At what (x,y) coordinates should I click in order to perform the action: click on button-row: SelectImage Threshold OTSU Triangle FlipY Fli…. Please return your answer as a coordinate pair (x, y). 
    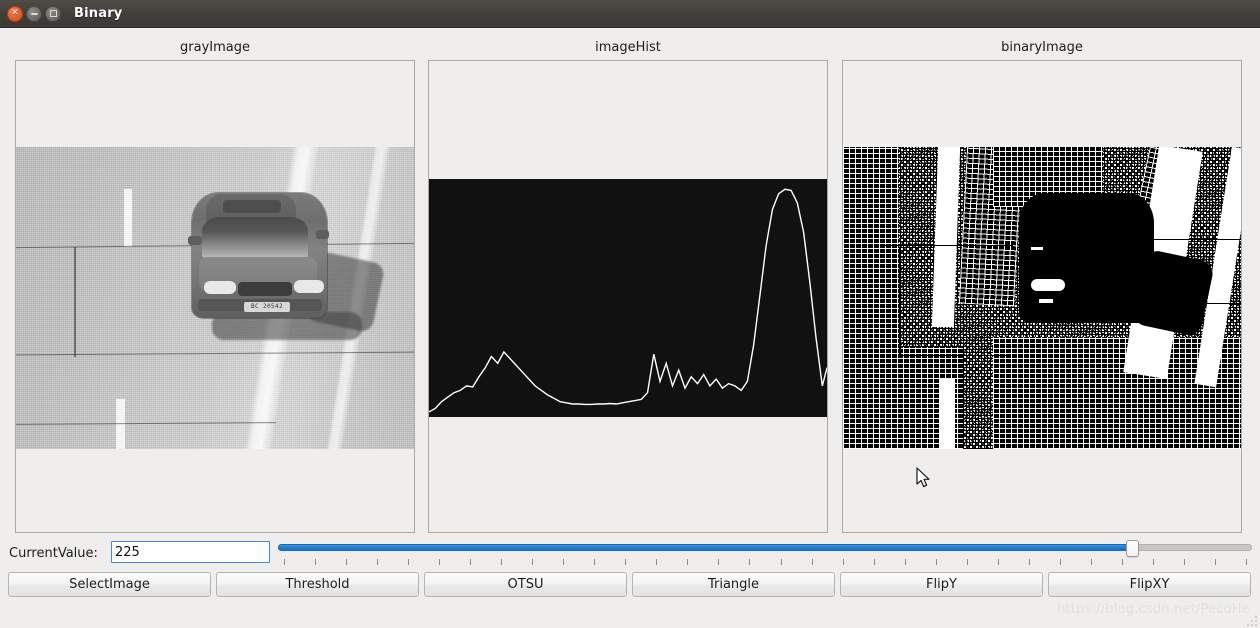
    Looking at the image, I should click on (630, 584).